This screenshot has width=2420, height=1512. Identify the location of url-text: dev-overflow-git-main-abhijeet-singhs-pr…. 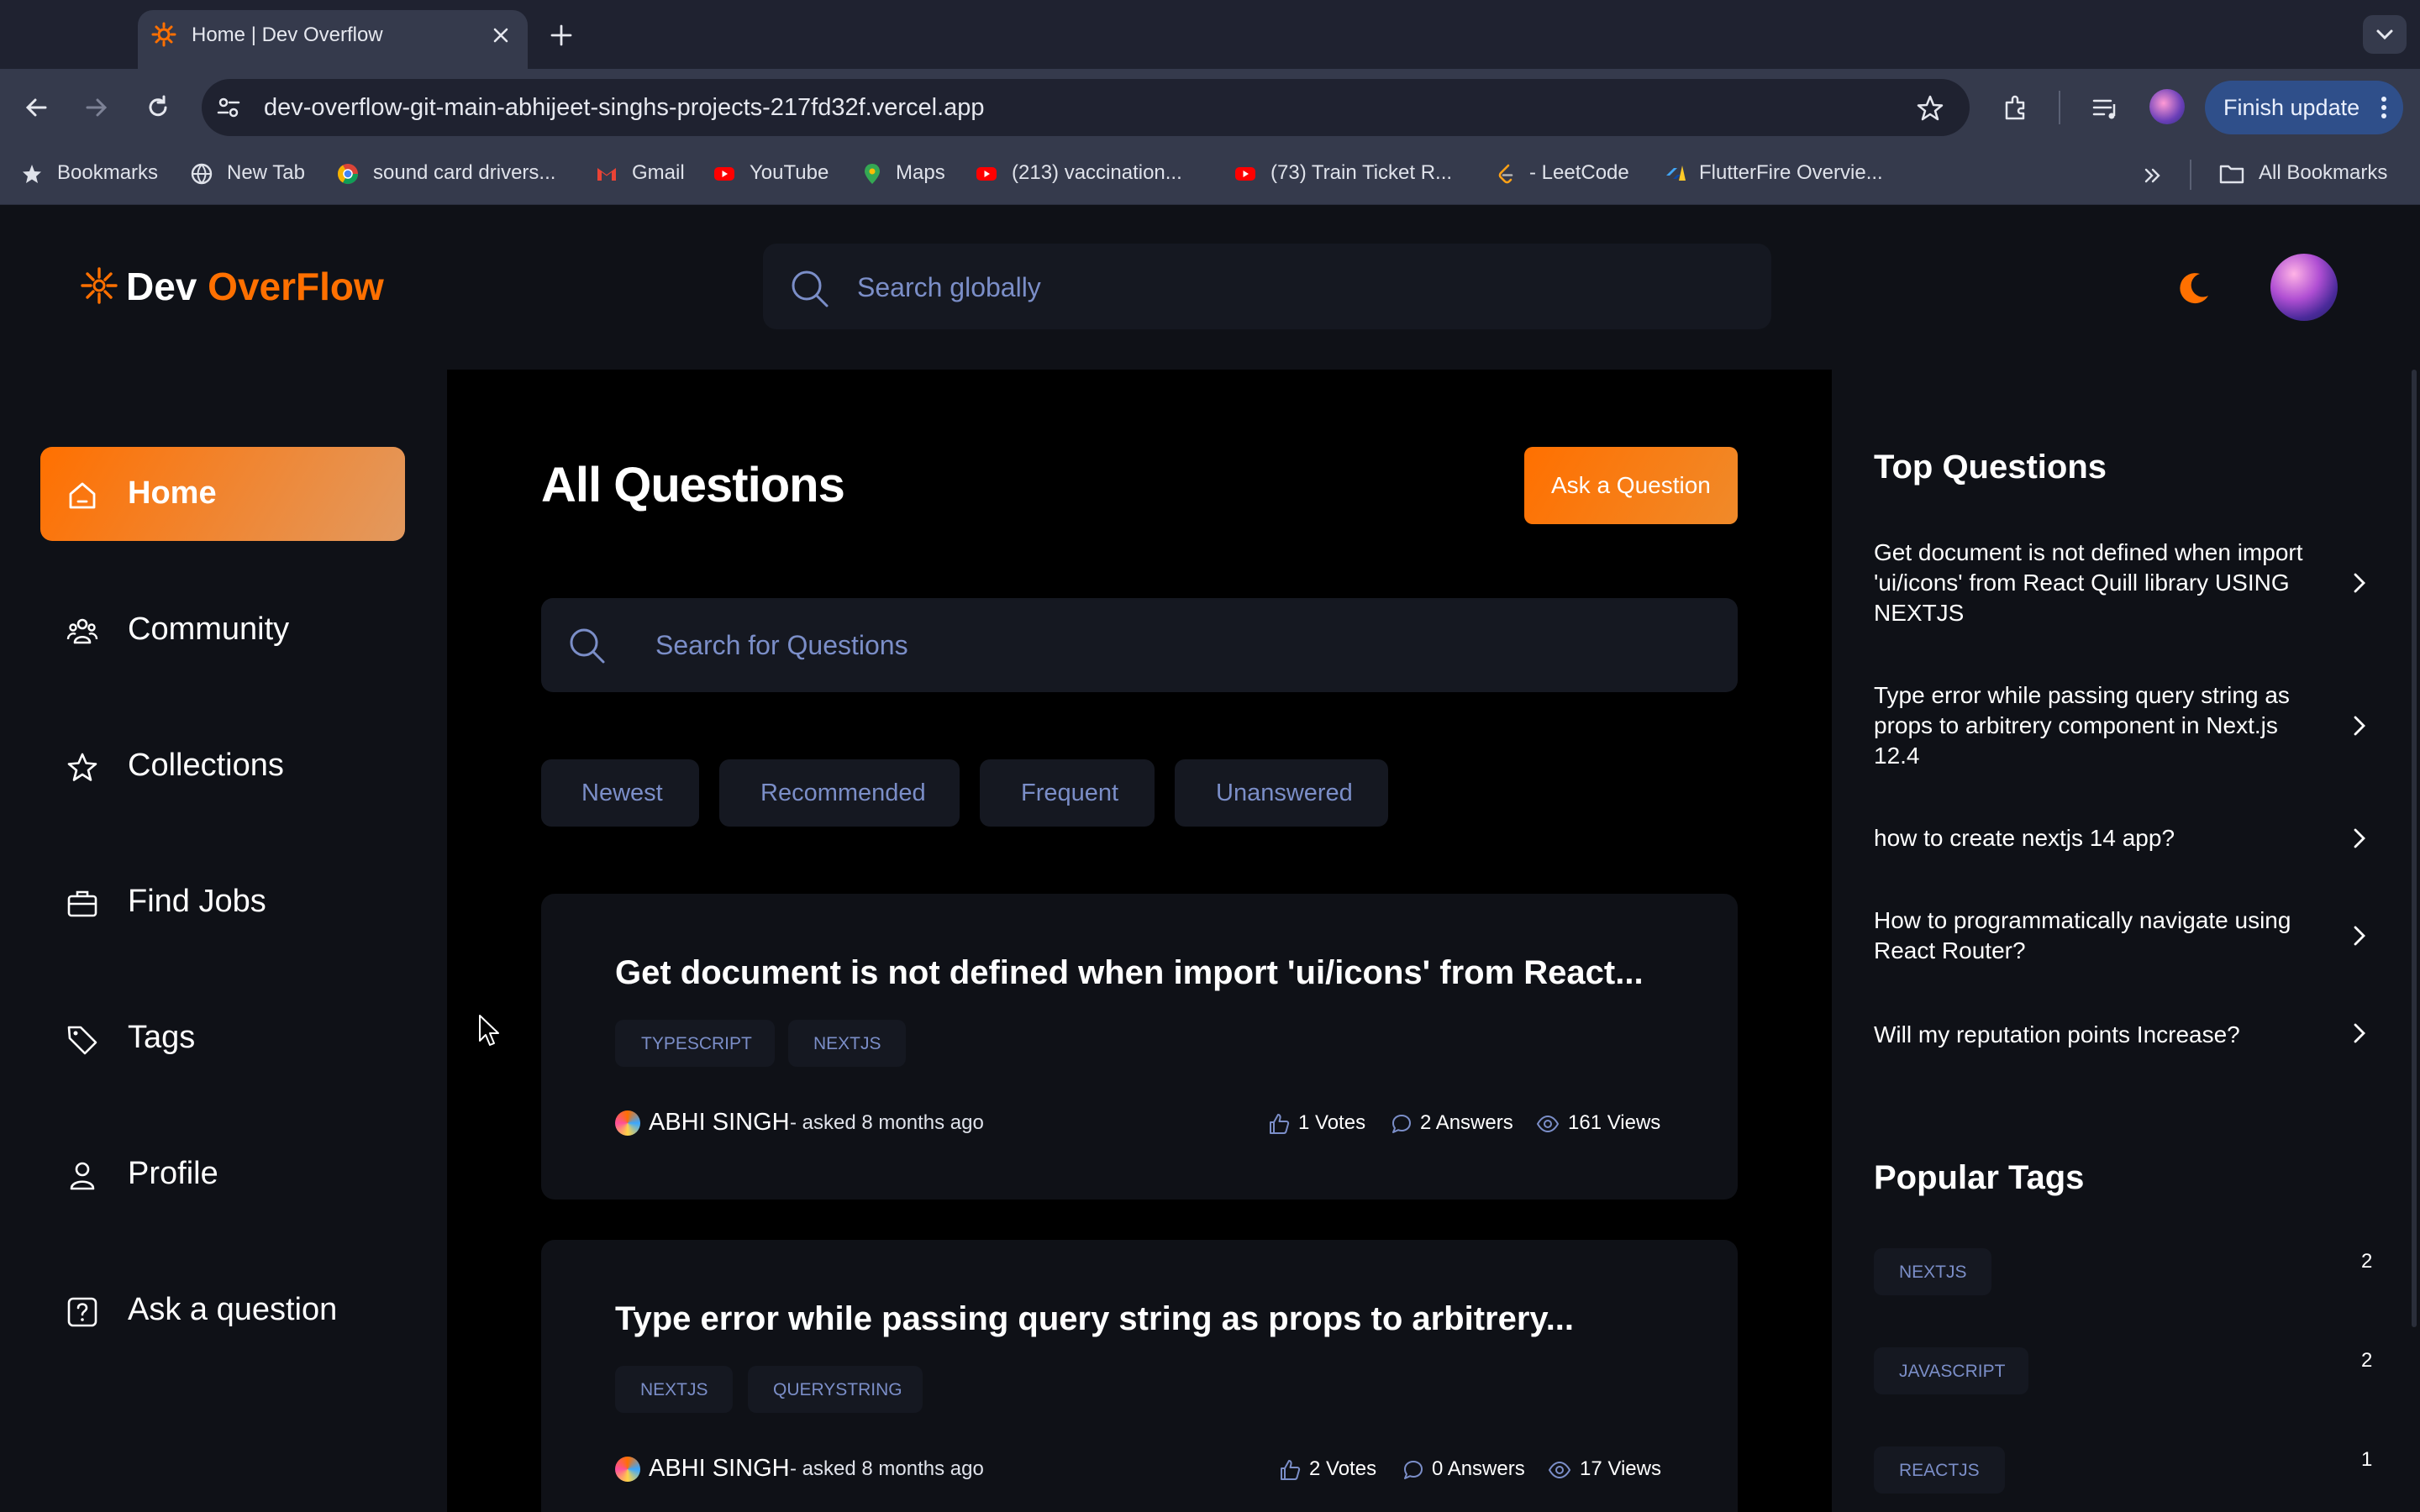
(624, 107).